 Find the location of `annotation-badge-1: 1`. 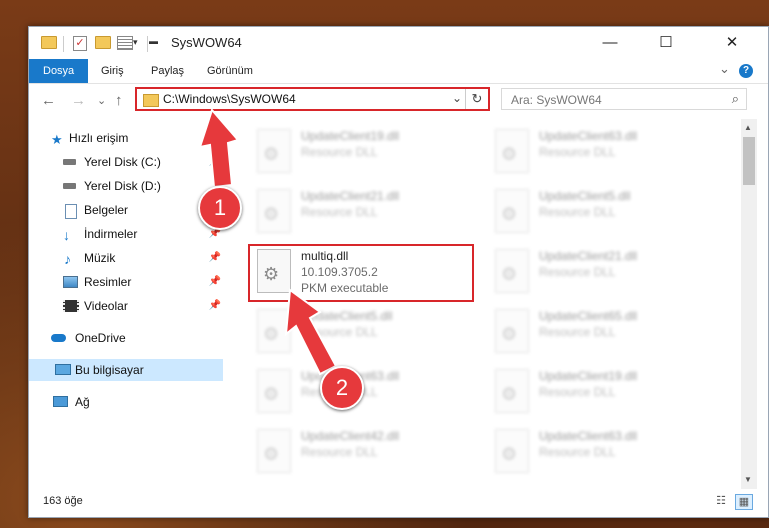

annotation-badge-1: 1 is located at coordinates (220, 208).